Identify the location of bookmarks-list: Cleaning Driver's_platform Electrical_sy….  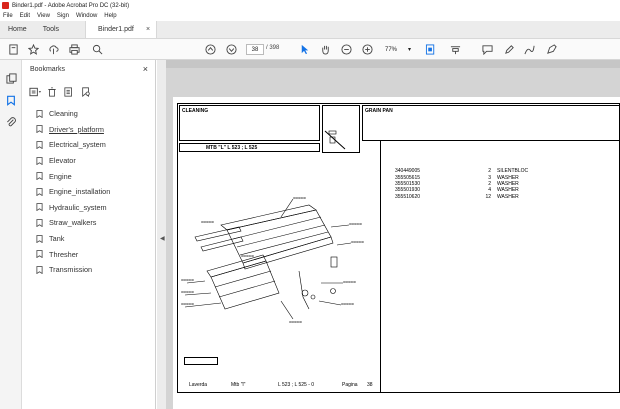
(73, 192).